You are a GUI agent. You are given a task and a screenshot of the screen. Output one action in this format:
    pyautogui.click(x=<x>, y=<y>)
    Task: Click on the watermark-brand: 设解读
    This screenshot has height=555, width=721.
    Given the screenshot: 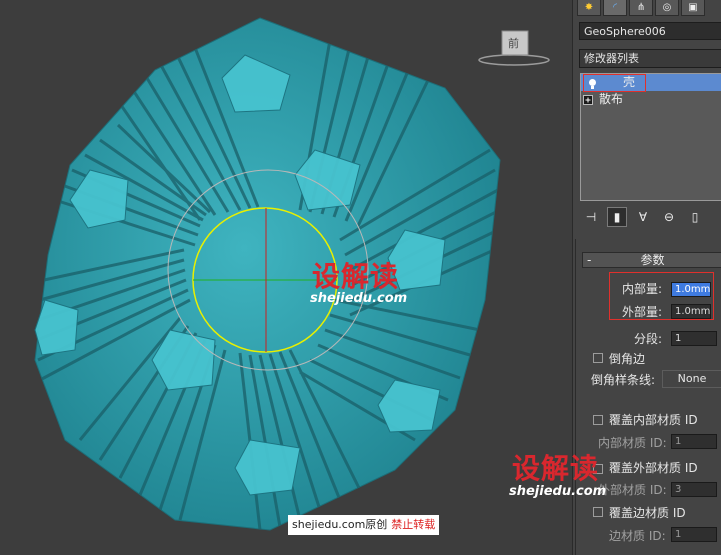 What is the action you would take?
    pyautogui.click(x=356, y=276)
    